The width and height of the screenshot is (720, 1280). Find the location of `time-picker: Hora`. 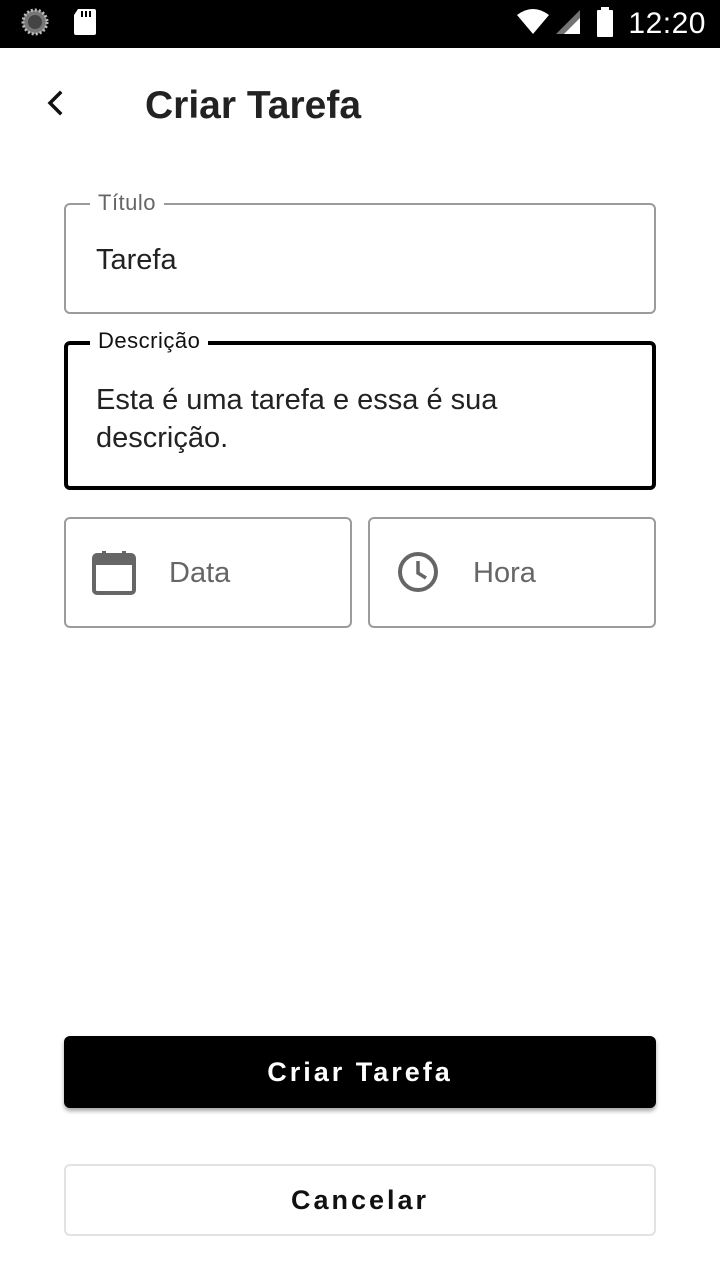

time-picker: Hora is located at coordinates (512, 572).